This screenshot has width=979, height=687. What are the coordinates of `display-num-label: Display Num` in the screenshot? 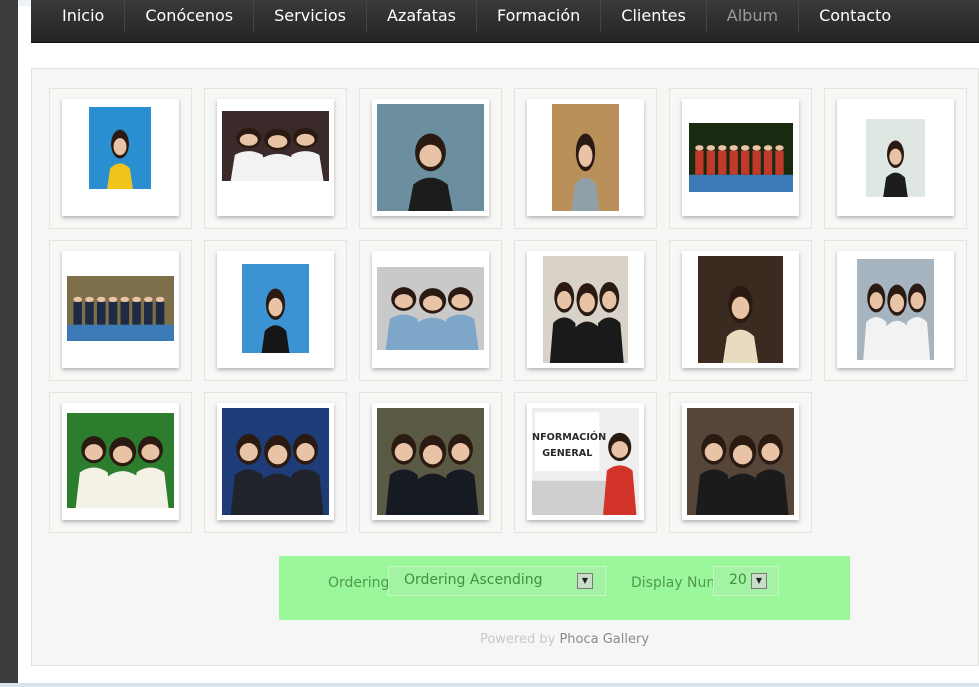 It's located at (676, 583).